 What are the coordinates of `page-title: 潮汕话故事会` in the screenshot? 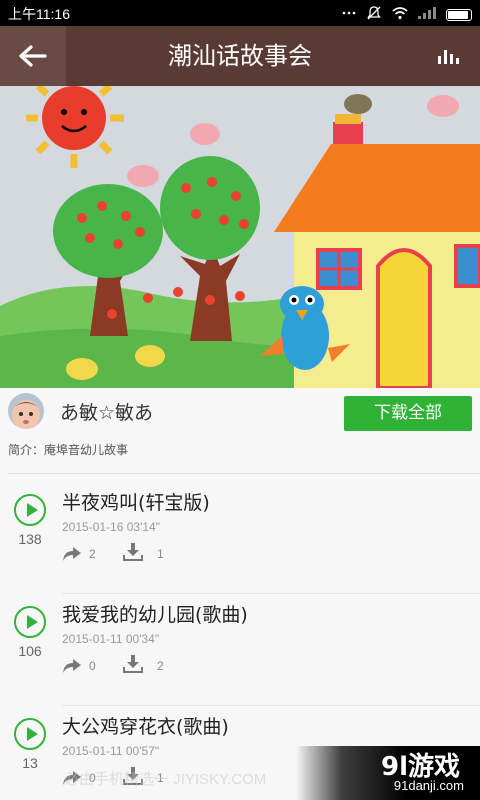 It's located at (240, 56).